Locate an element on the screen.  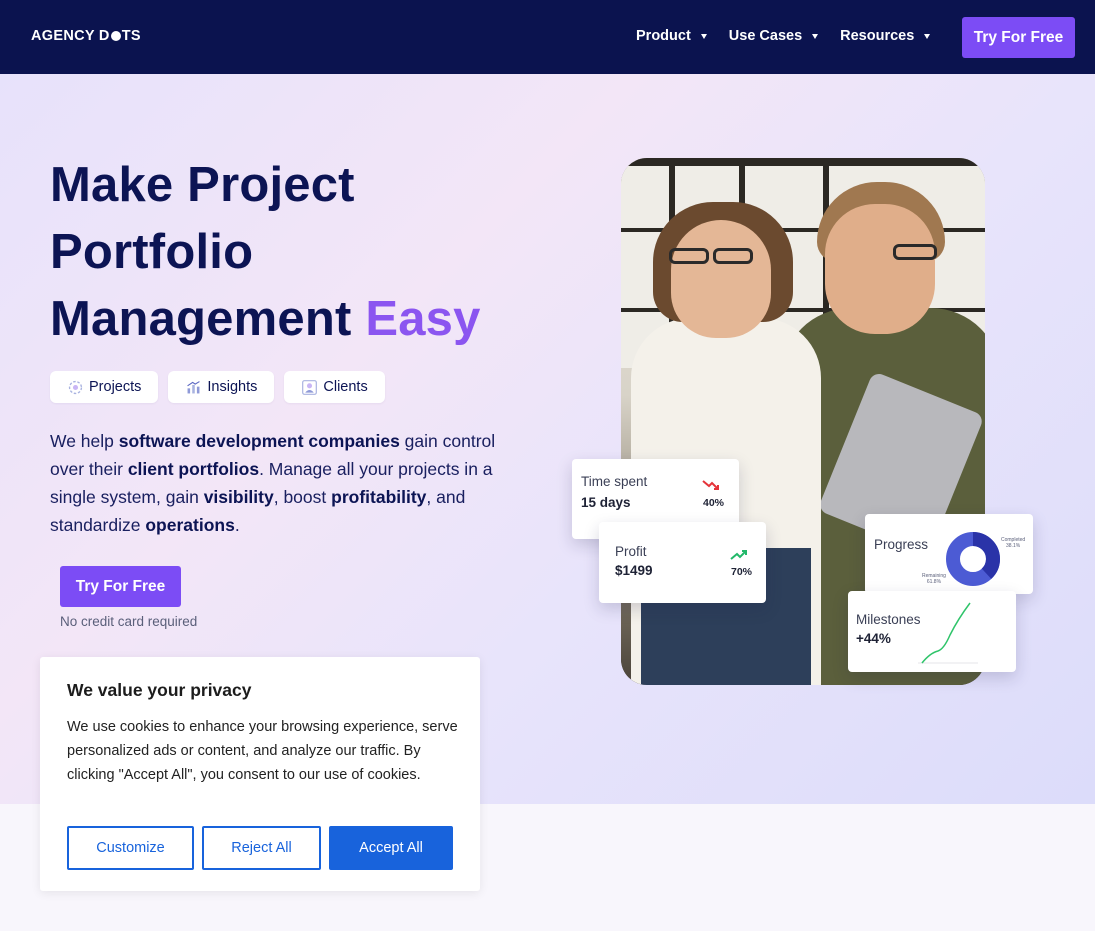
desc-text: . is located at coordinates (237, 525).